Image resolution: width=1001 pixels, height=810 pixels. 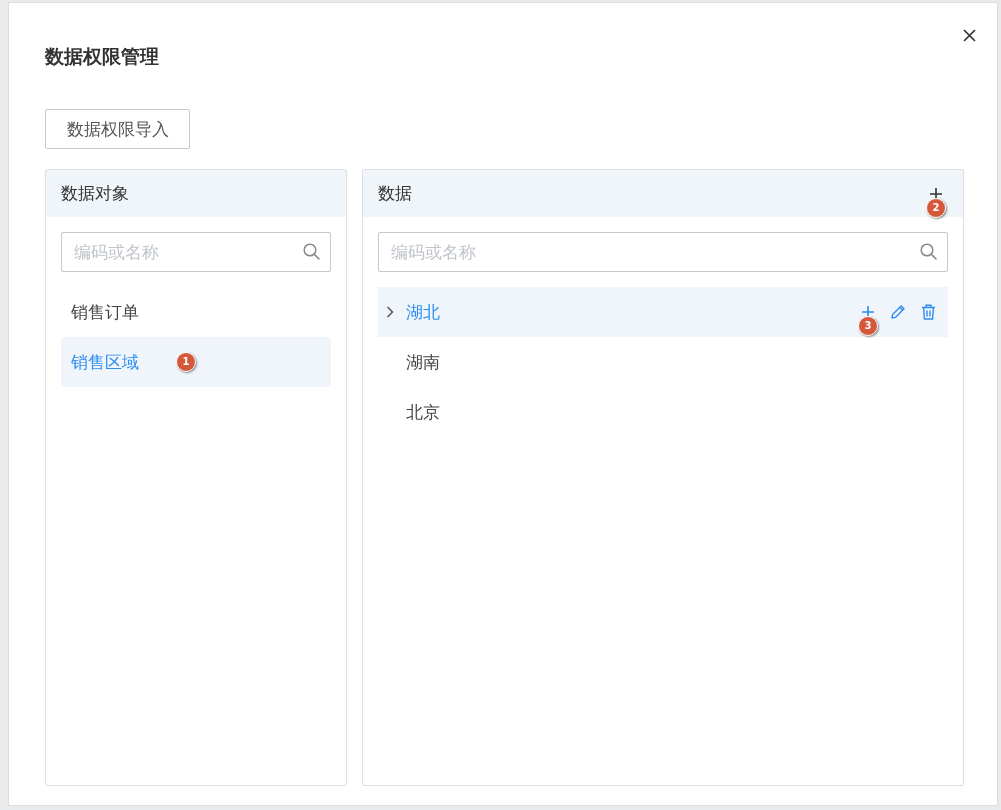 What do you see at coordinates (868, 326) in the screenshot?
I see `number-marker: 3` at bounding box center [868, 326].